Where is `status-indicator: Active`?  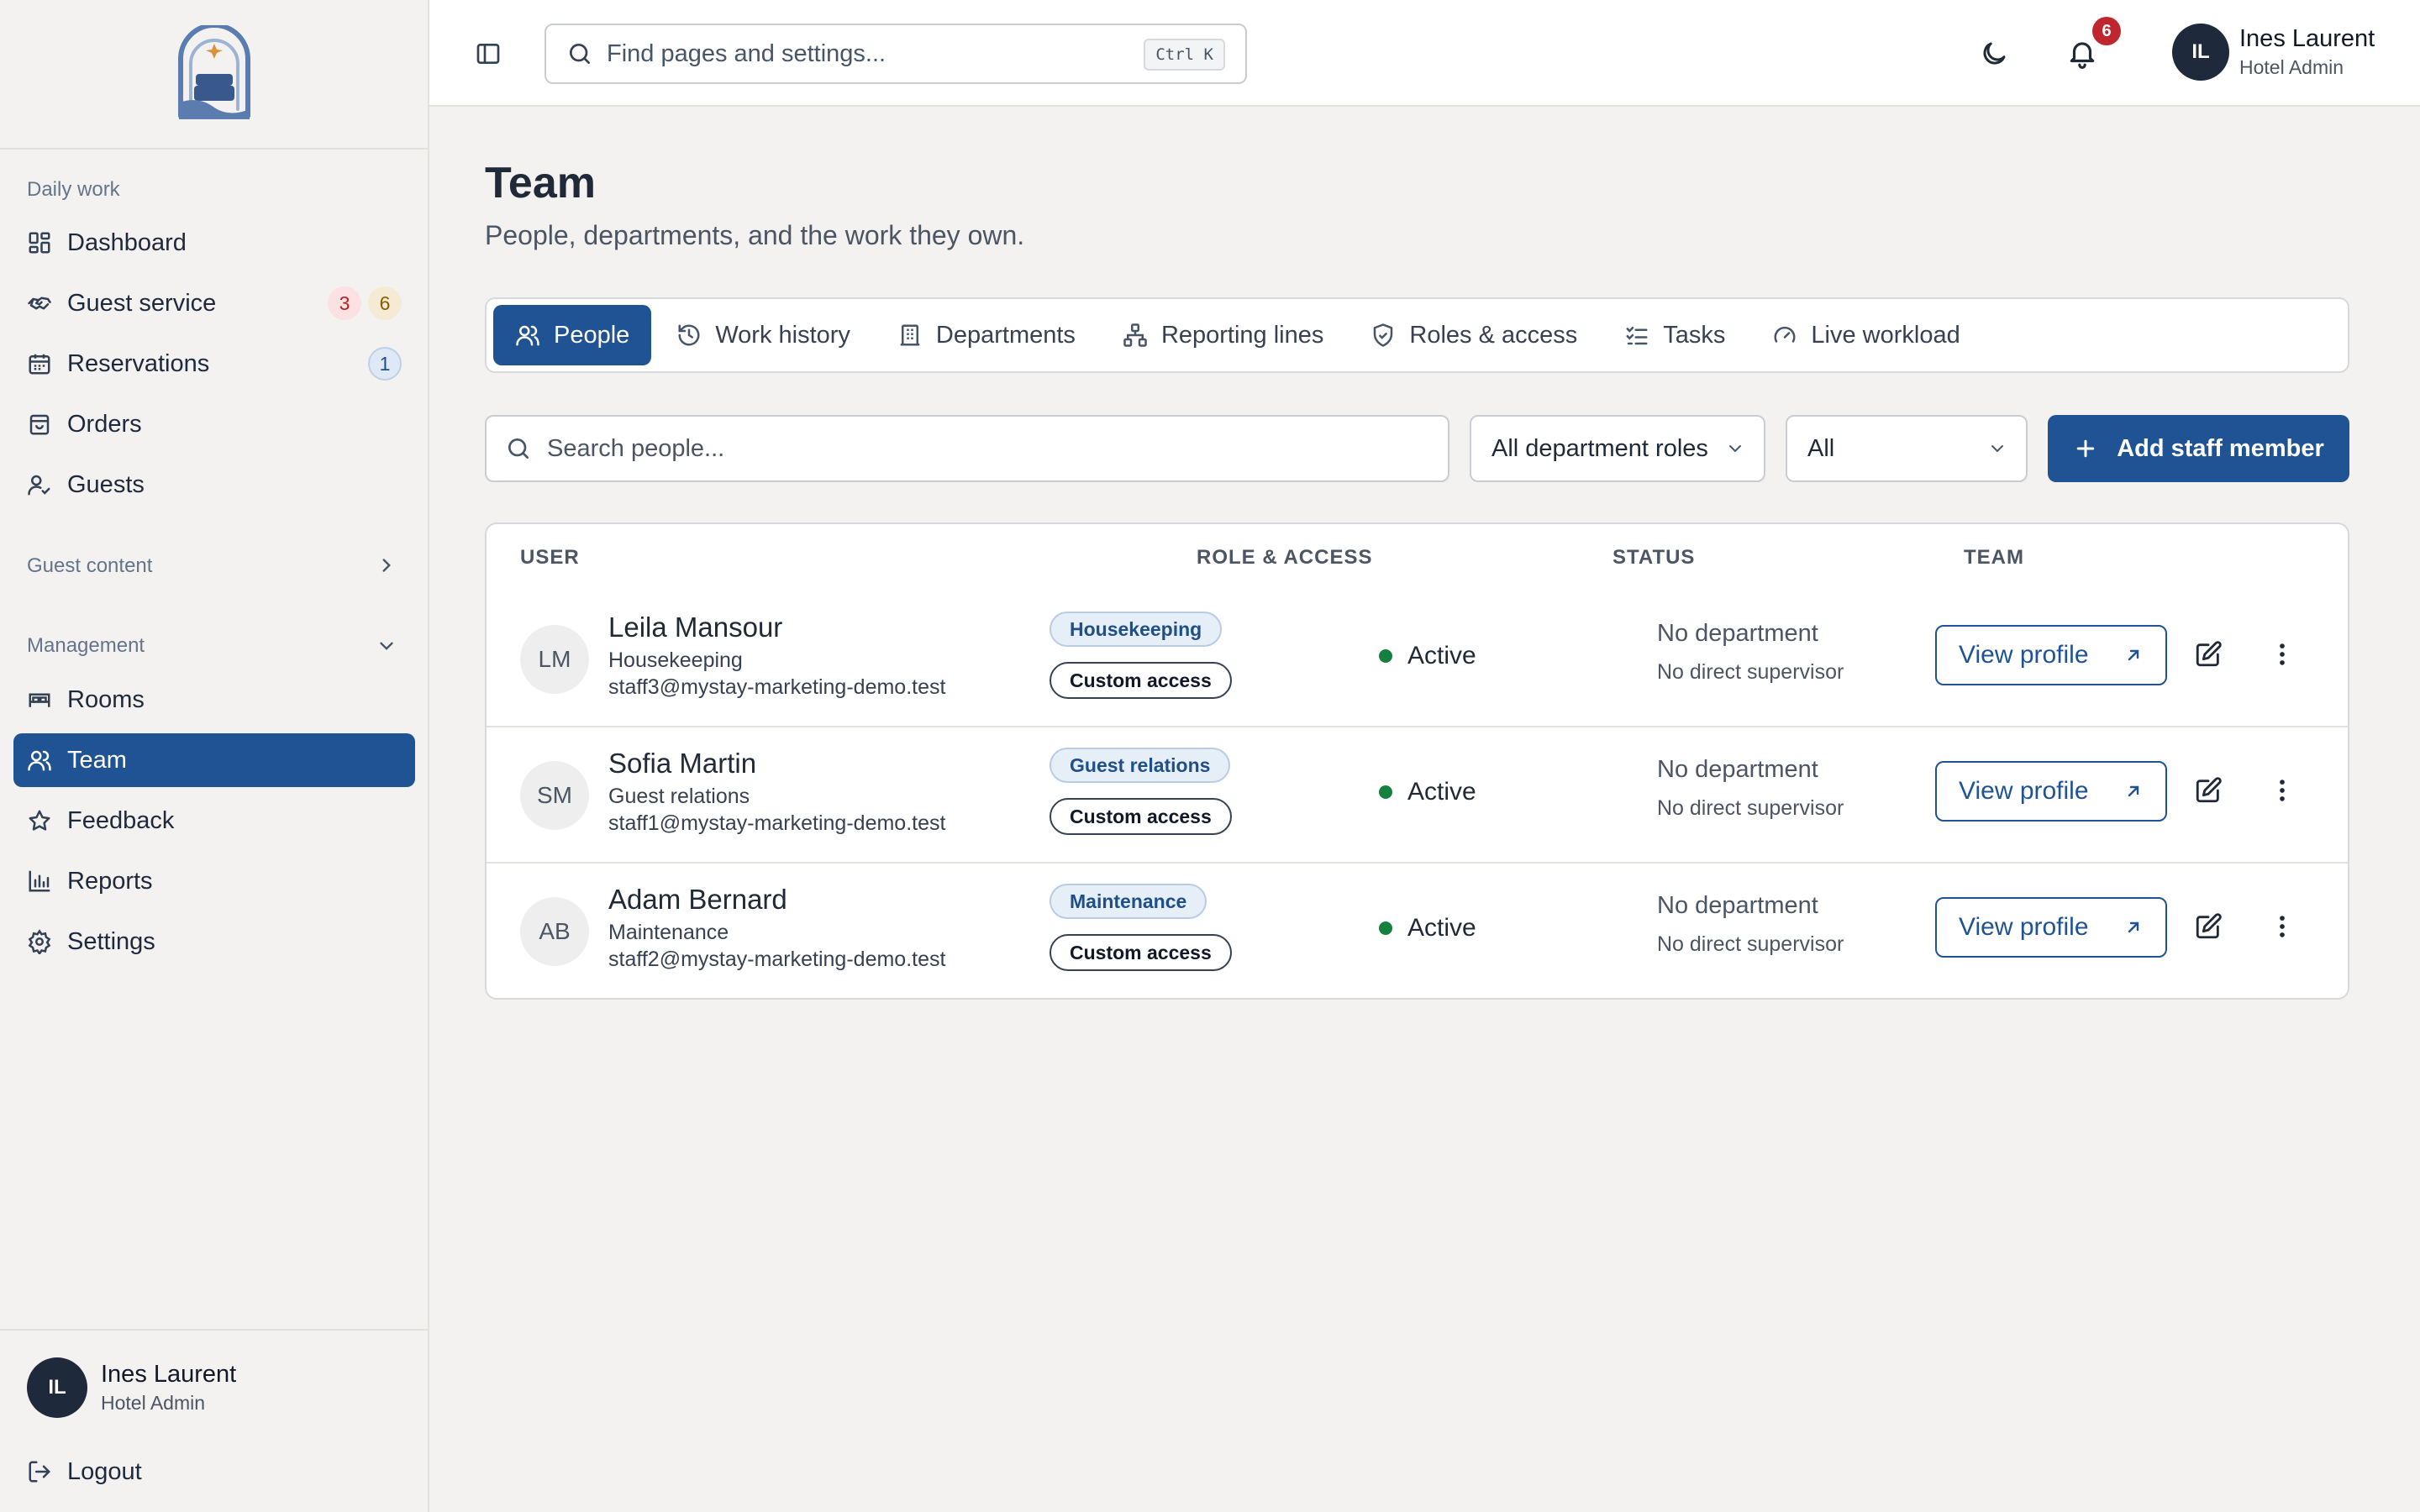
status-indicator: Active is located at coordinates (1427, 928).